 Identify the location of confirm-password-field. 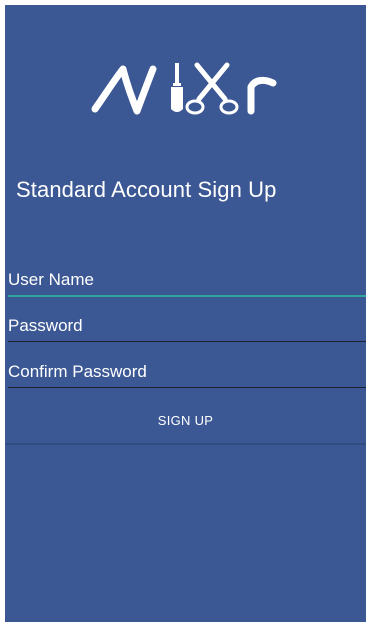
(187, 372).